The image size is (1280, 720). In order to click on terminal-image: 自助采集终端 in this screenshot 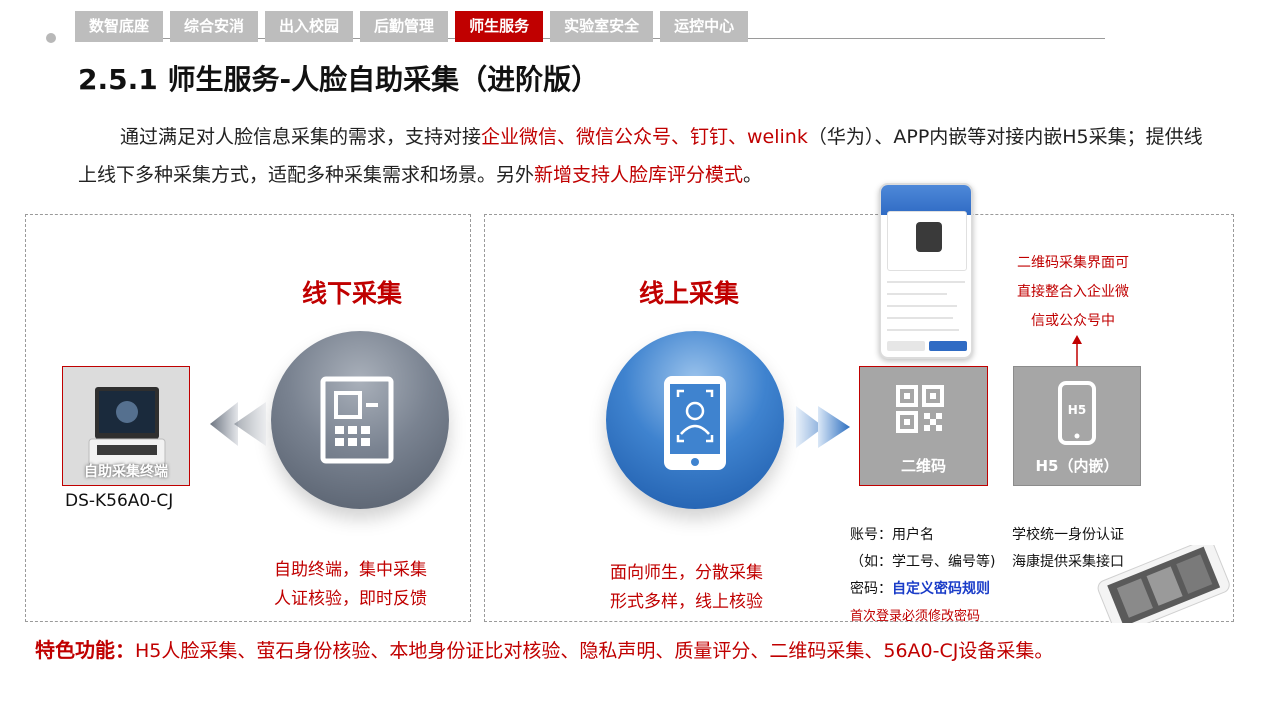, I will do `click(126, 426)`.